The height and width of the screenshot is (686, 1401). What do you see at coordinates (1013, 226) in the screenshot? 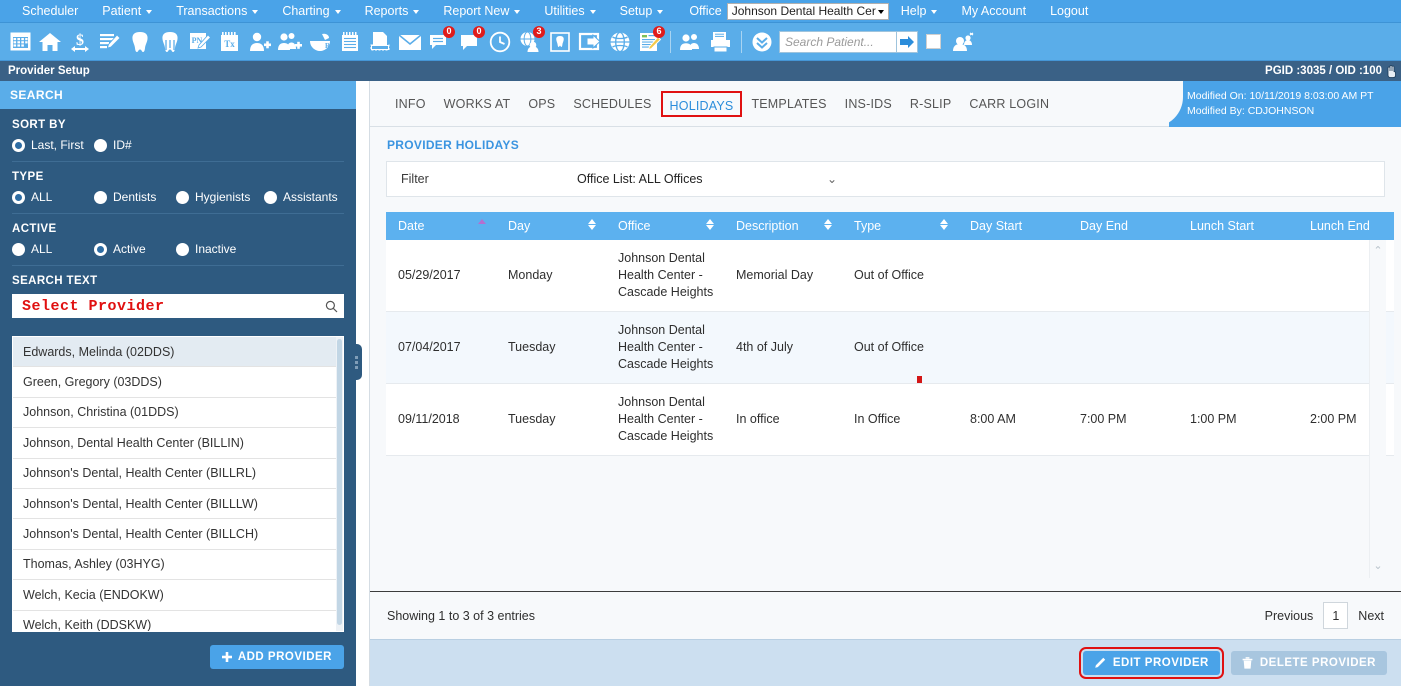
I see `column-header-day-start: Day Start` at bounding box center [1013, 226].